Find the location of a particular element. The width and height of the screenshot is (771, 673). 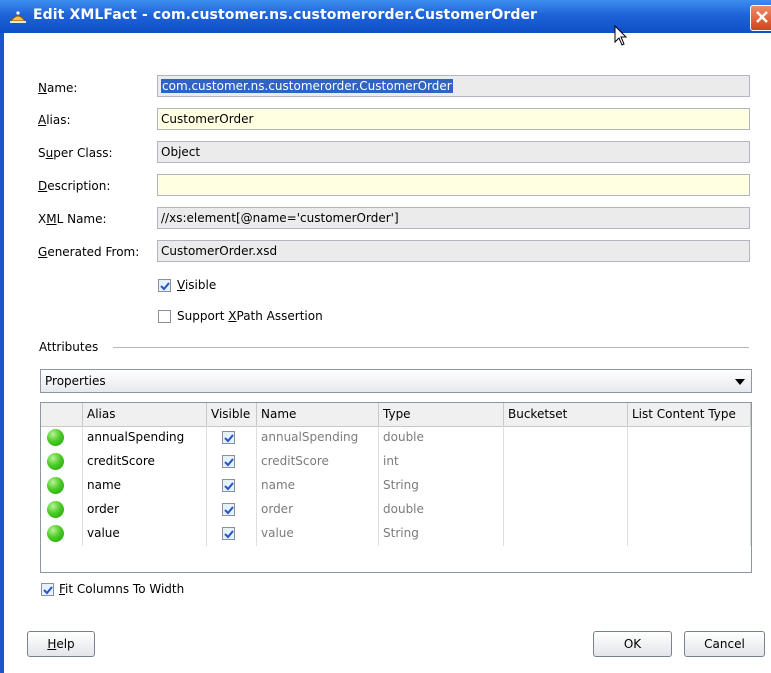

attributes-divider is located at coordinates (431, 347).